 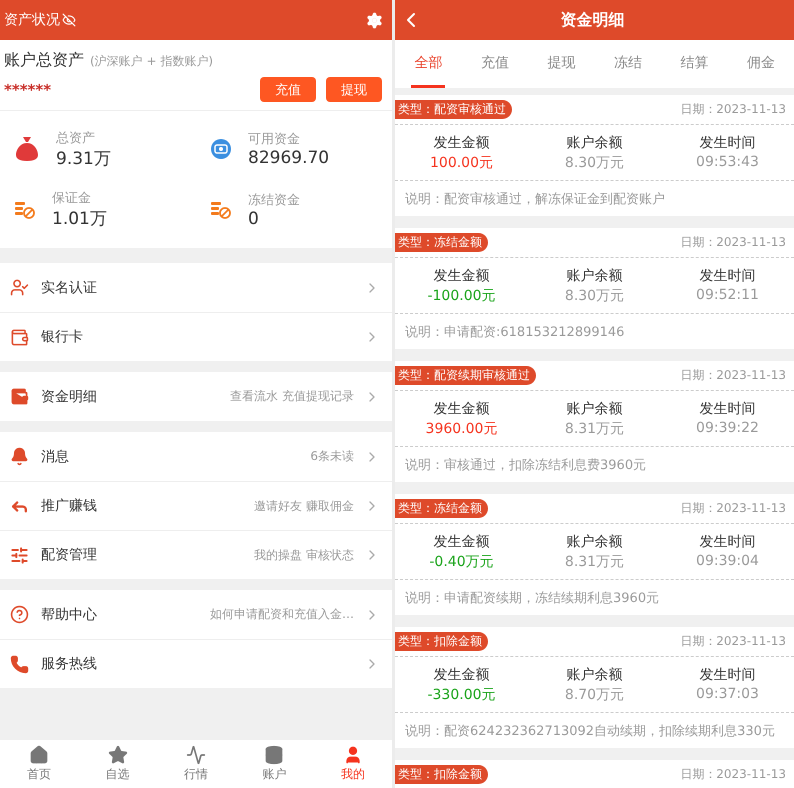 What do you see at coordinates (19, 555) in the screenshot?
I see `sliders-icon` at bounding box center [19, 555].